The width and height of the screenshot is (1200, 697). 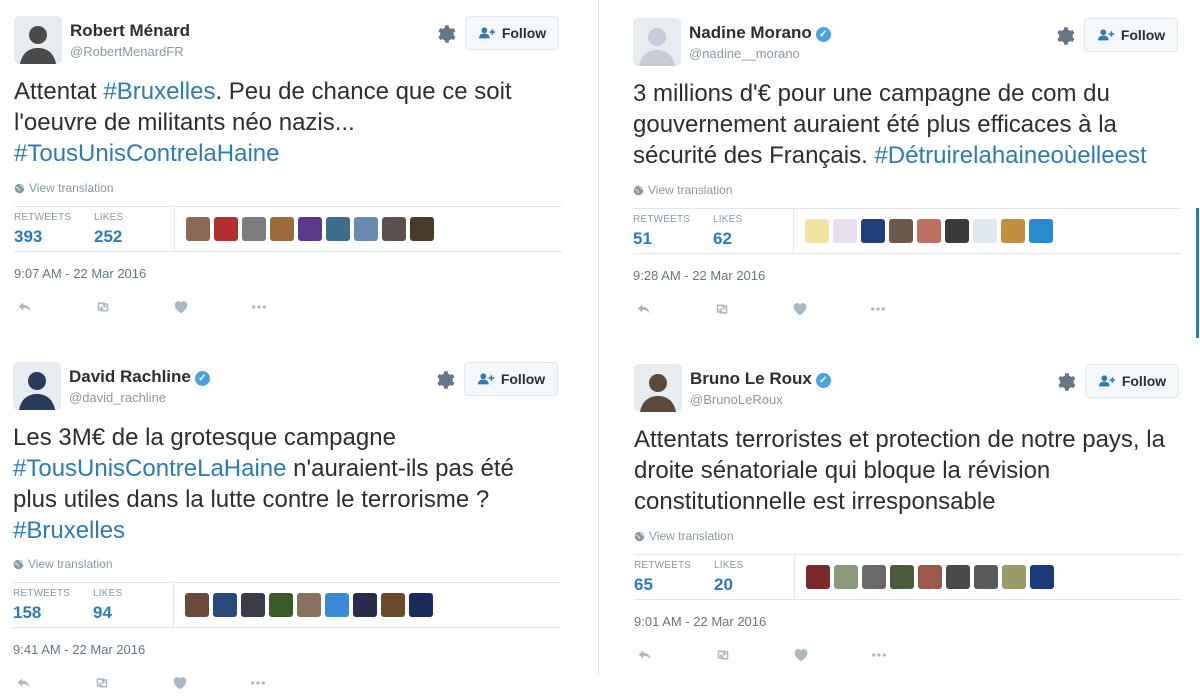 I want to click on tweet-timestamp: 9:01 AM - 22 Mar 2016, so click(x=700, y=621).